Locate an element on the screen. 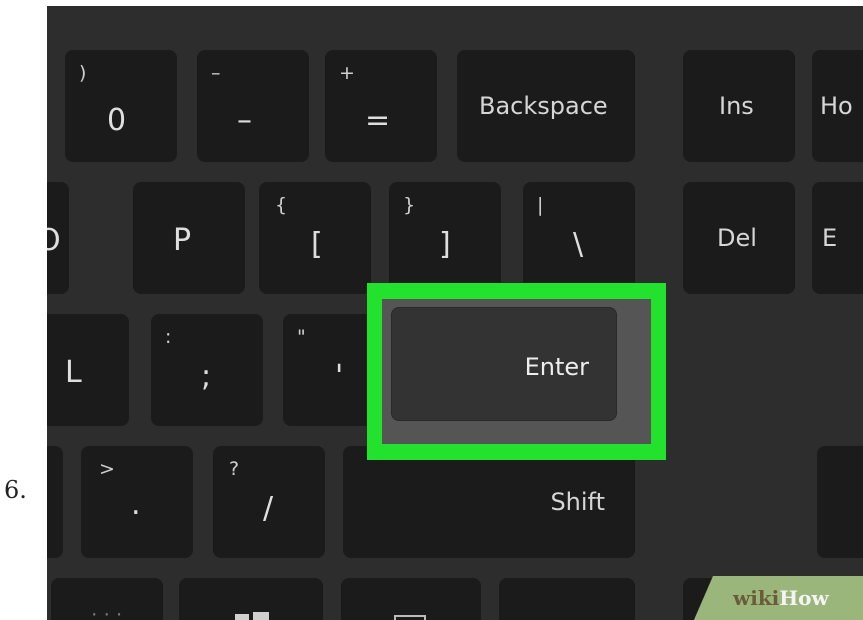 The width and height of the screenshot is (863, 620). key-period-main: . is located at coordinates (136, 504).